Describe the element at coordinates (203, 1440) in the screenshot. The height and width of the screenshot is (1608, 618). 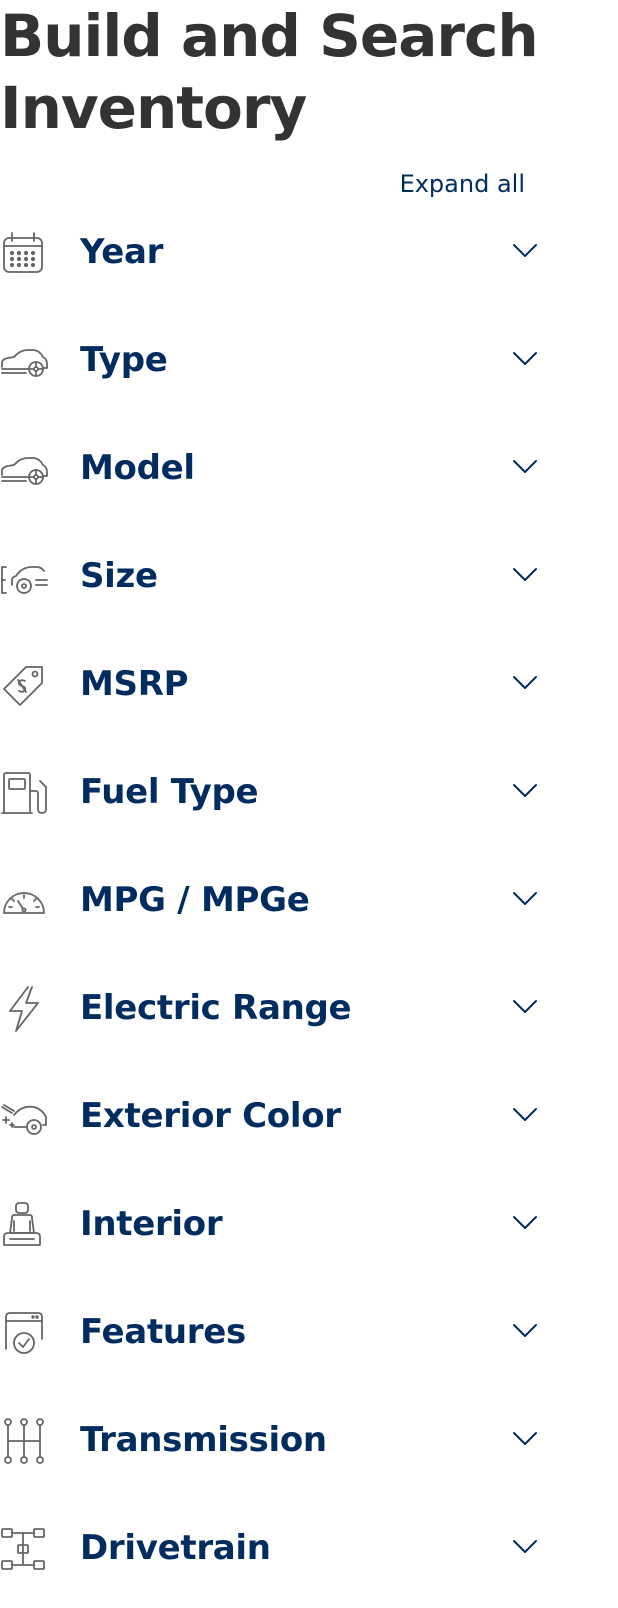
I see `filter-label: Transmission` at that location.